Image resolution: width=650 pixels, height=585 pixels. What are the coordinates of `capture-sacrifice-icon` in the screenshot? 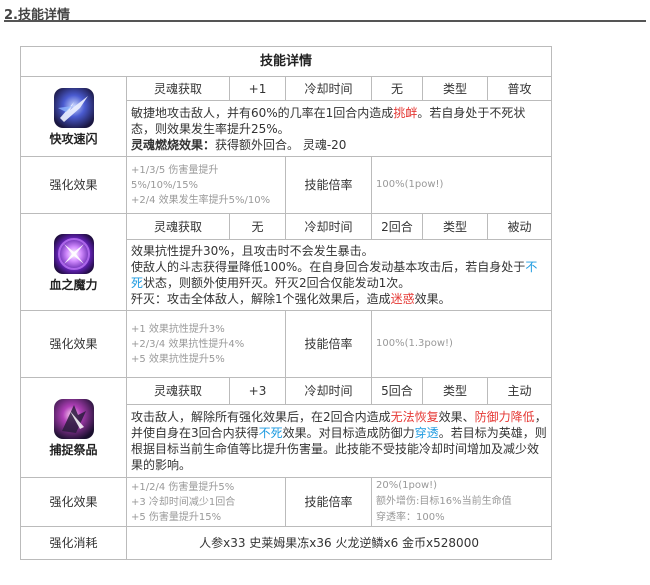 It's located at (73, 419).